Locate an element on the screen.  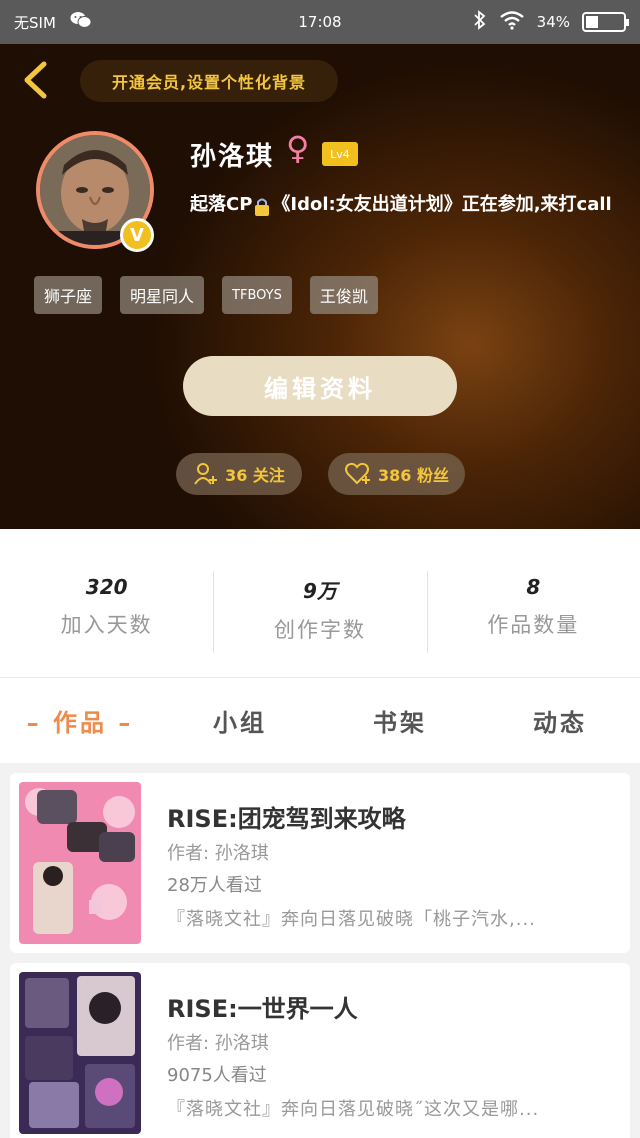
user-name: 孙洛琪 is located at coordinates (232, 157).